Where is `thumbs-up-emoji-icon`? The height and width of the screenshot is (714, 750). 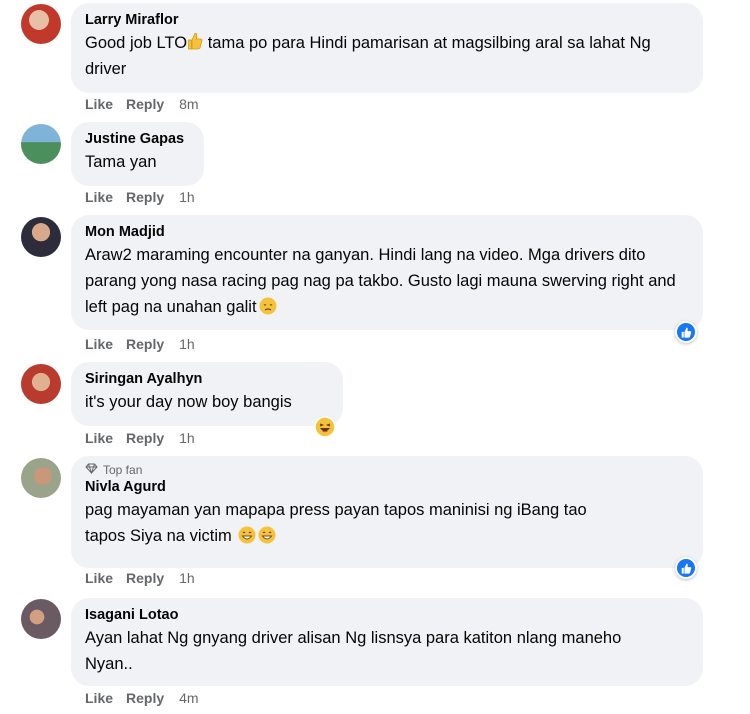
thumbs-up-emoji-icon is located at coordinates (195, 41).